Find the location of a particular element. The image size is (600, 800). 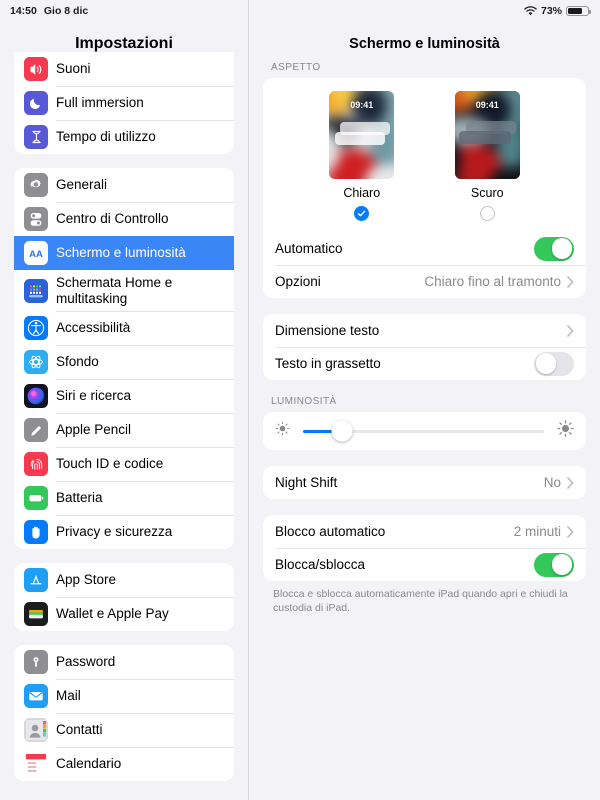

sidebar-item-label: Schermata Home e multitasking is located at coordinates (114, 290).